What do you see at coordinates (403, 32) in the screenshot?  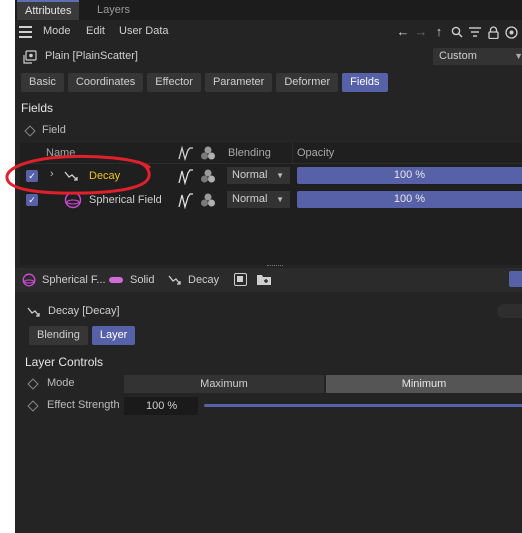 I see `back-arrow-icon: ←` at bounding box center [403, 32].